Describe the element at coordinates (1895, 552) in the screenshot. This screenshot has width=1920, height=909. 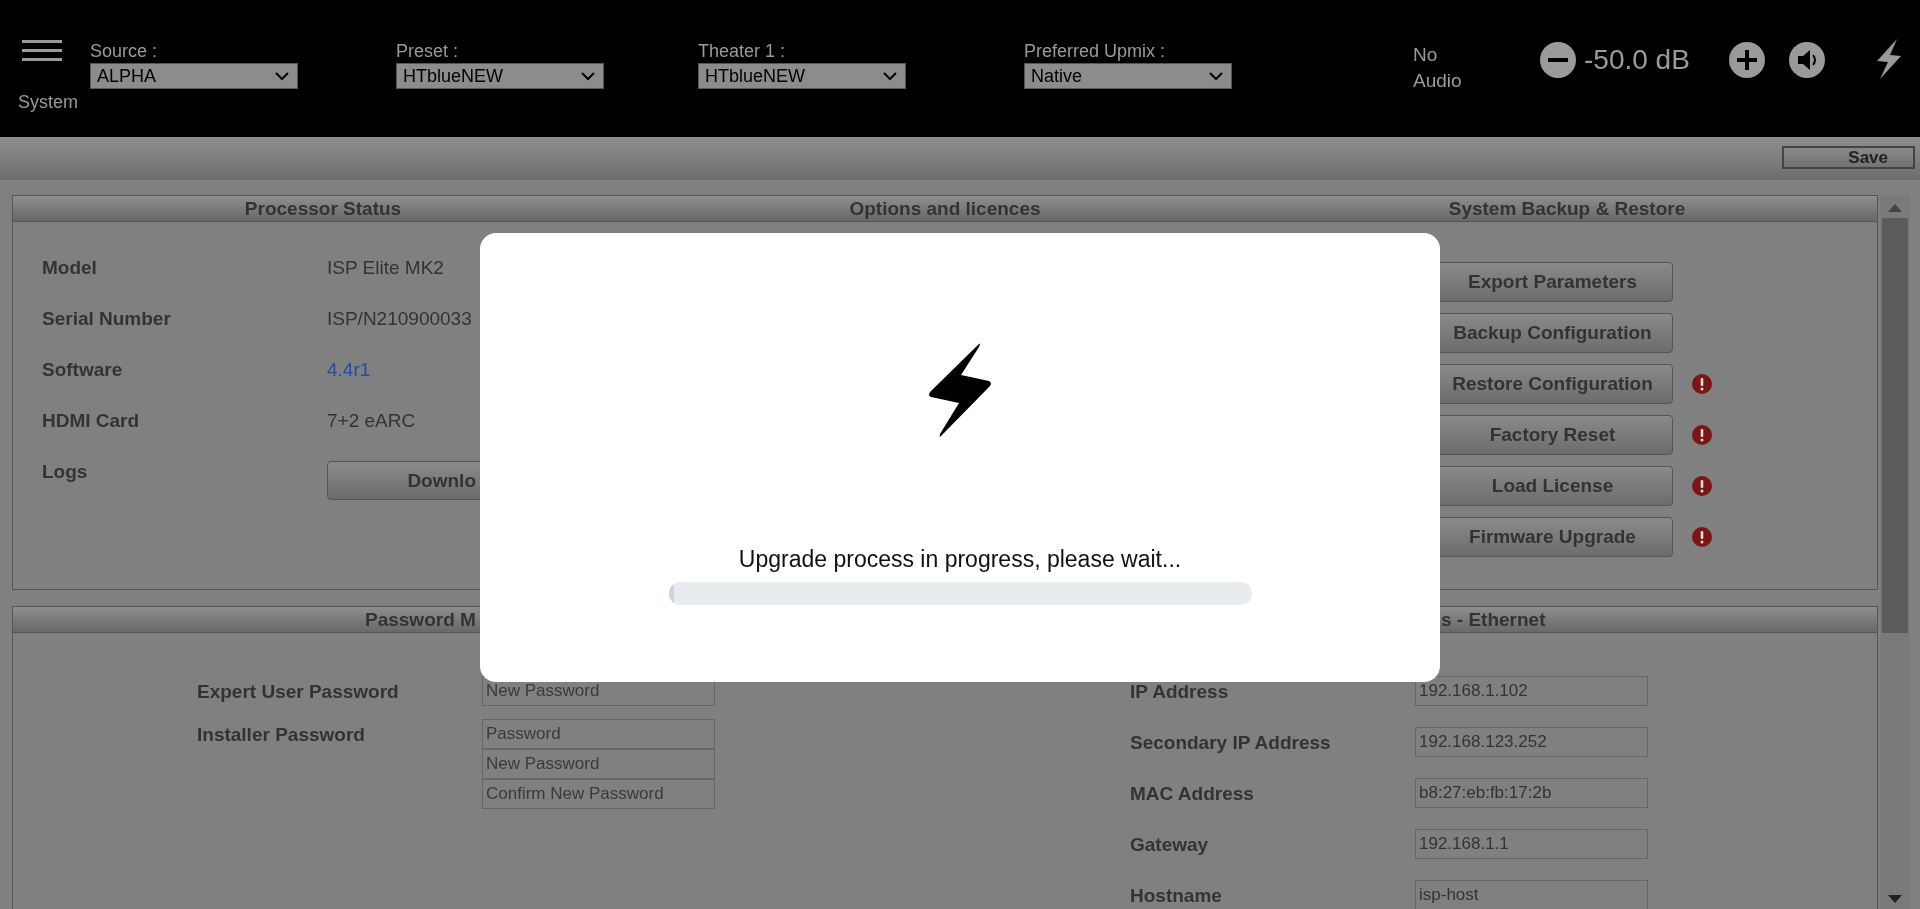
I see `scrollbar` at that location.